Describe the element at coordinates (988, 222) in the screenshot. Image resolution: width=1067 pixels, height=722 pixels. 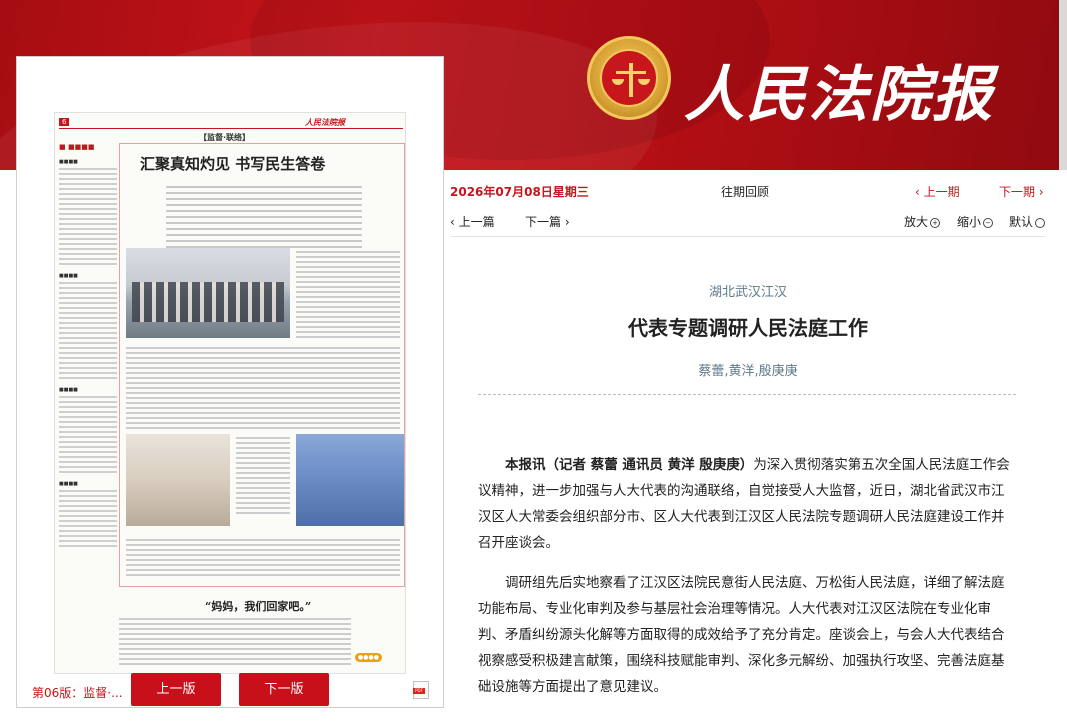
I see `minus-icon: −` at that location.